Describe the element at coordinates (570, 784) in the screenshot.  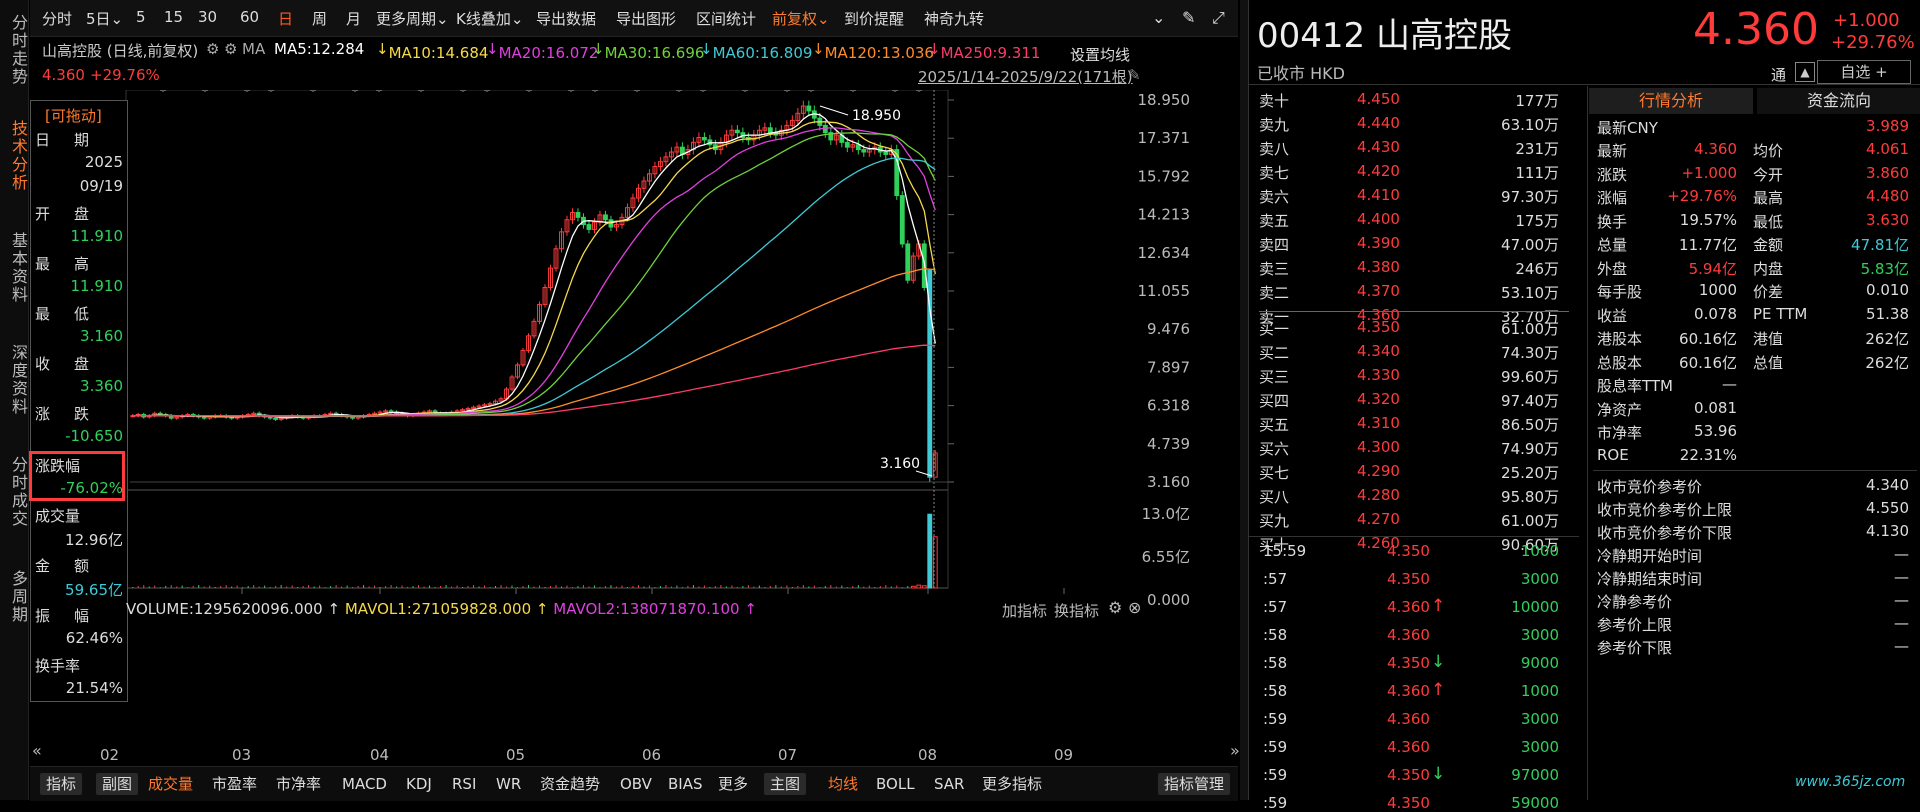
I see `indicator-fund-trend: 资金趋势` at that location.